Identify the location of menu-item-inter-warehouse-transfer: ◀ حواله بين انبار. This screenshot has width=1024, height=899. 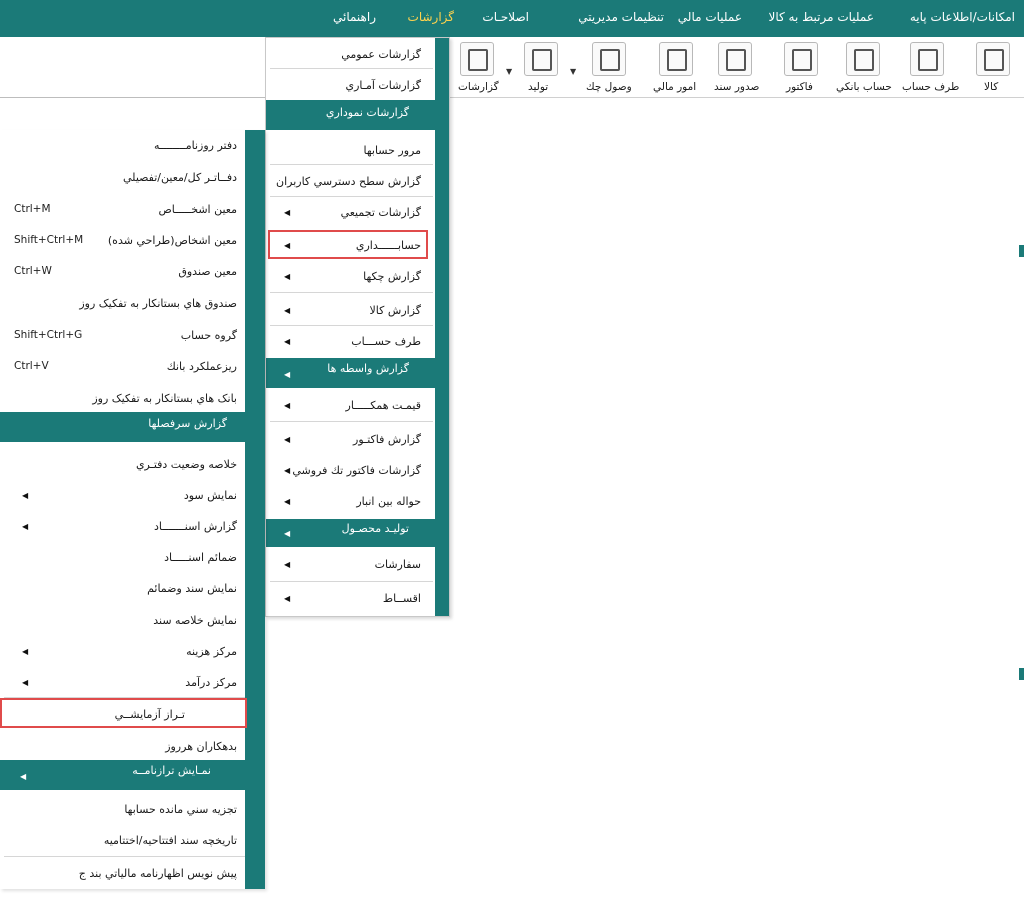
(347, 502).